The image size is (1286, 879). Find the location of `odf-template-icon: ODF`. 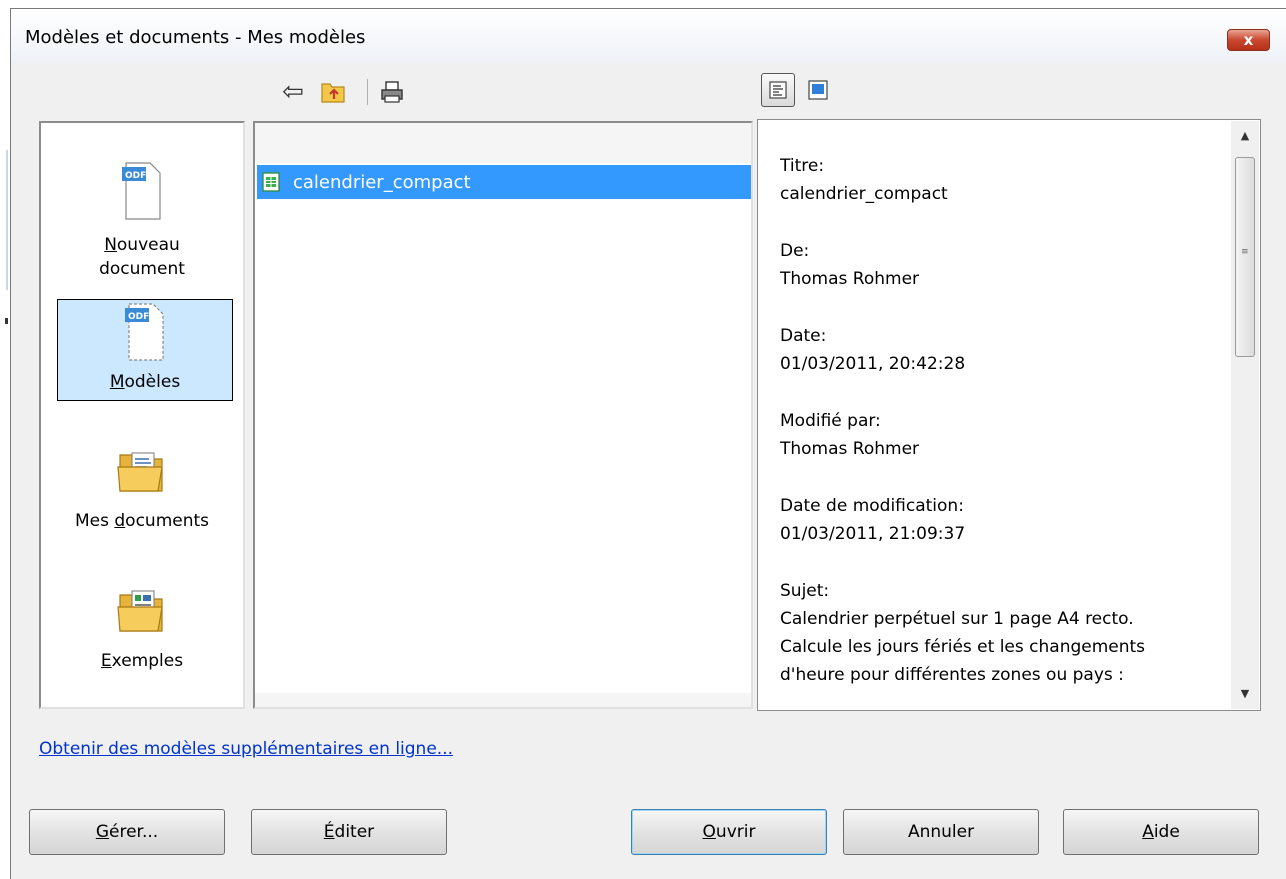

odf-template-icon: ODF is located at coordinates (144, 332).